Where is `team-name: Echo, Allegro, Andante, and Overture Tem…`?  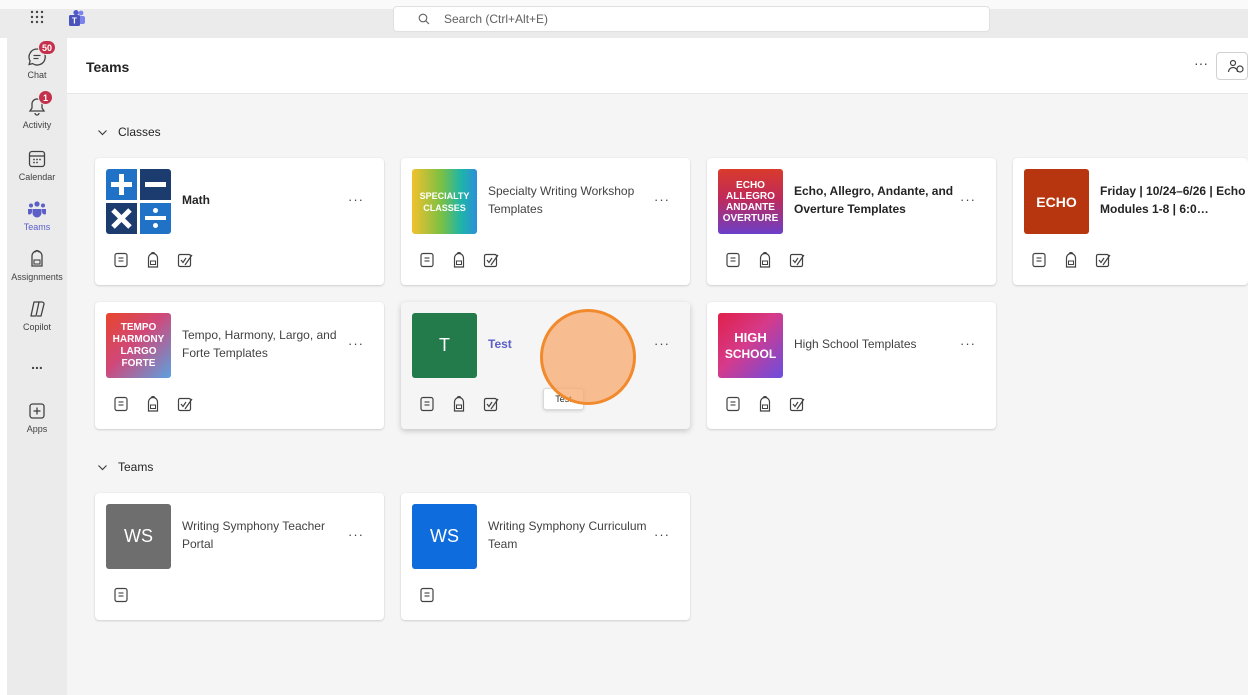 team-name: Echo, Allegro, Andante, and Overture Tem… is located at coordinates (874, 200).